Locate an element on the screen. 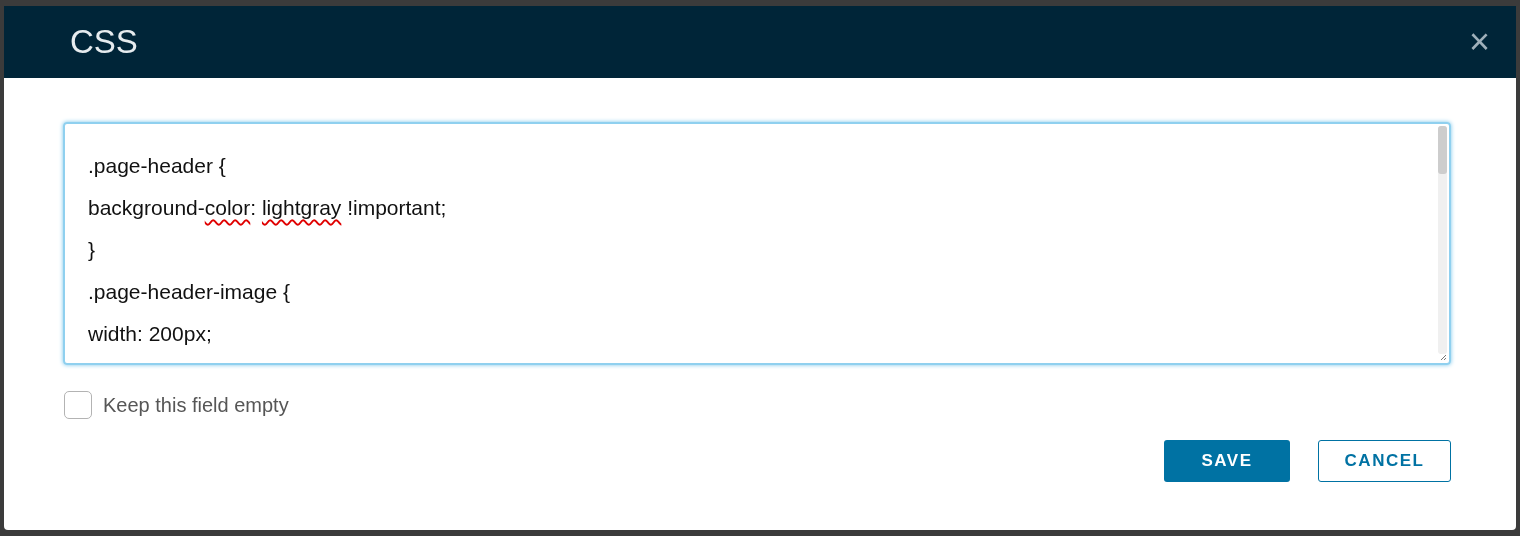 This screenshot has width=1520, height=536. code-line: .page-header-image { is located at coordinates (189, 292).